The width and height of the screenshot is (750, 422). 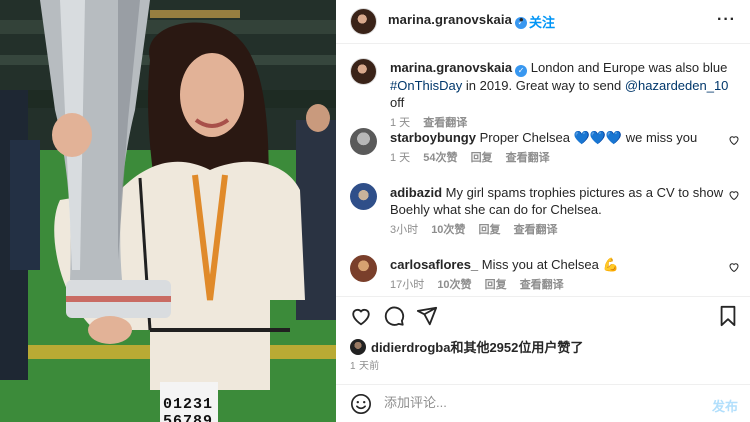 What do you see at coordinates (427, 316) in the screenshot?
I see `share-paper-plane-icon` at bounding box center [427, 316].